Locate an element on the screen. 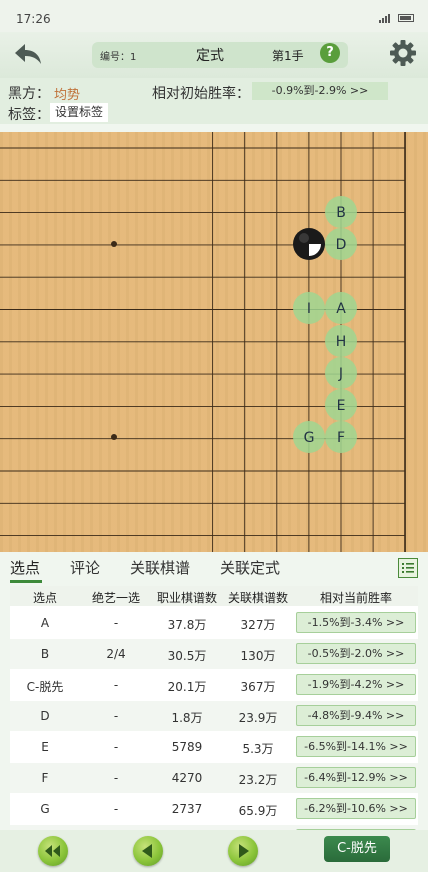 This screenshot has height=872, width=428. row-winrate-button: -6.4%到-12.9% >> is located at coordinates (356, 777).